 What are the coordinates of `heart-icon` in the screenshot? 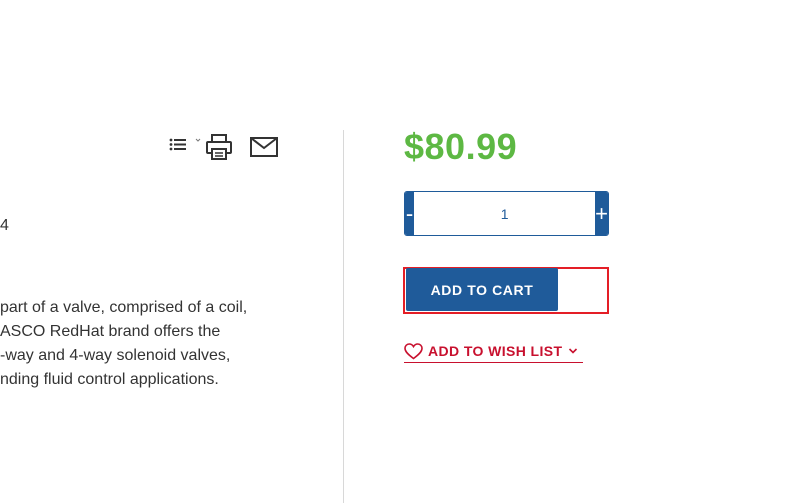 It's located at (413, 350).